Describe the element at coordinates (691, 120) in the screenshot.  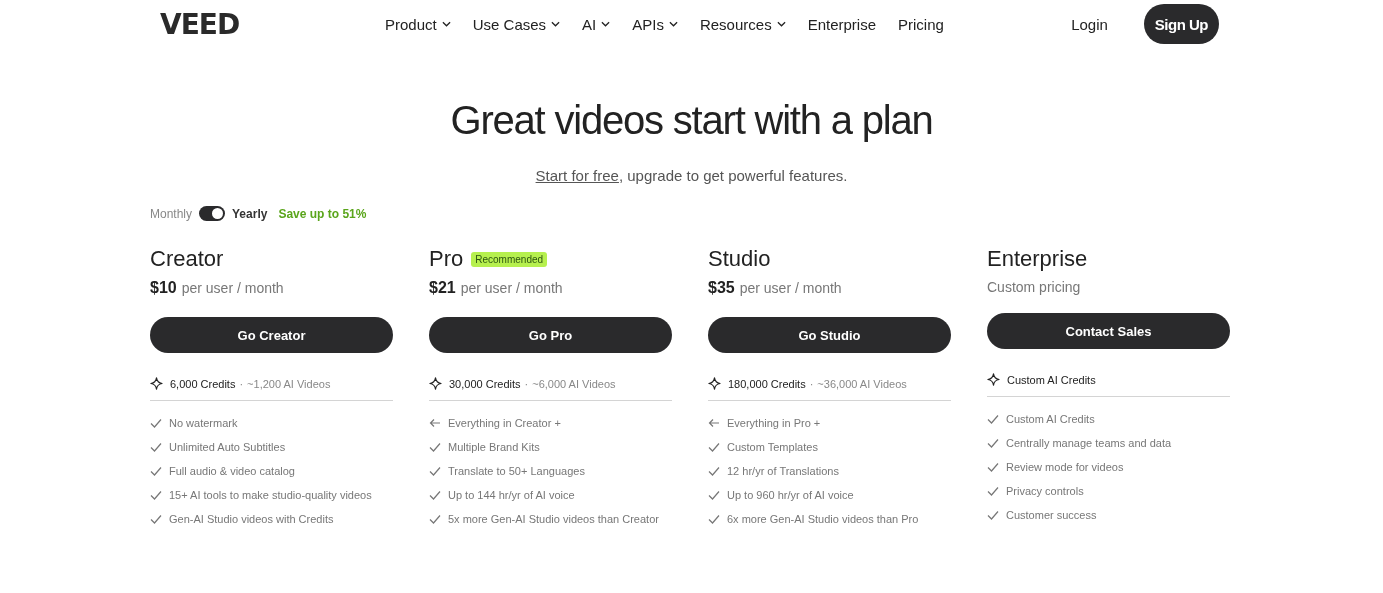
I see `page-title: Great videos start with a plan` at that location.